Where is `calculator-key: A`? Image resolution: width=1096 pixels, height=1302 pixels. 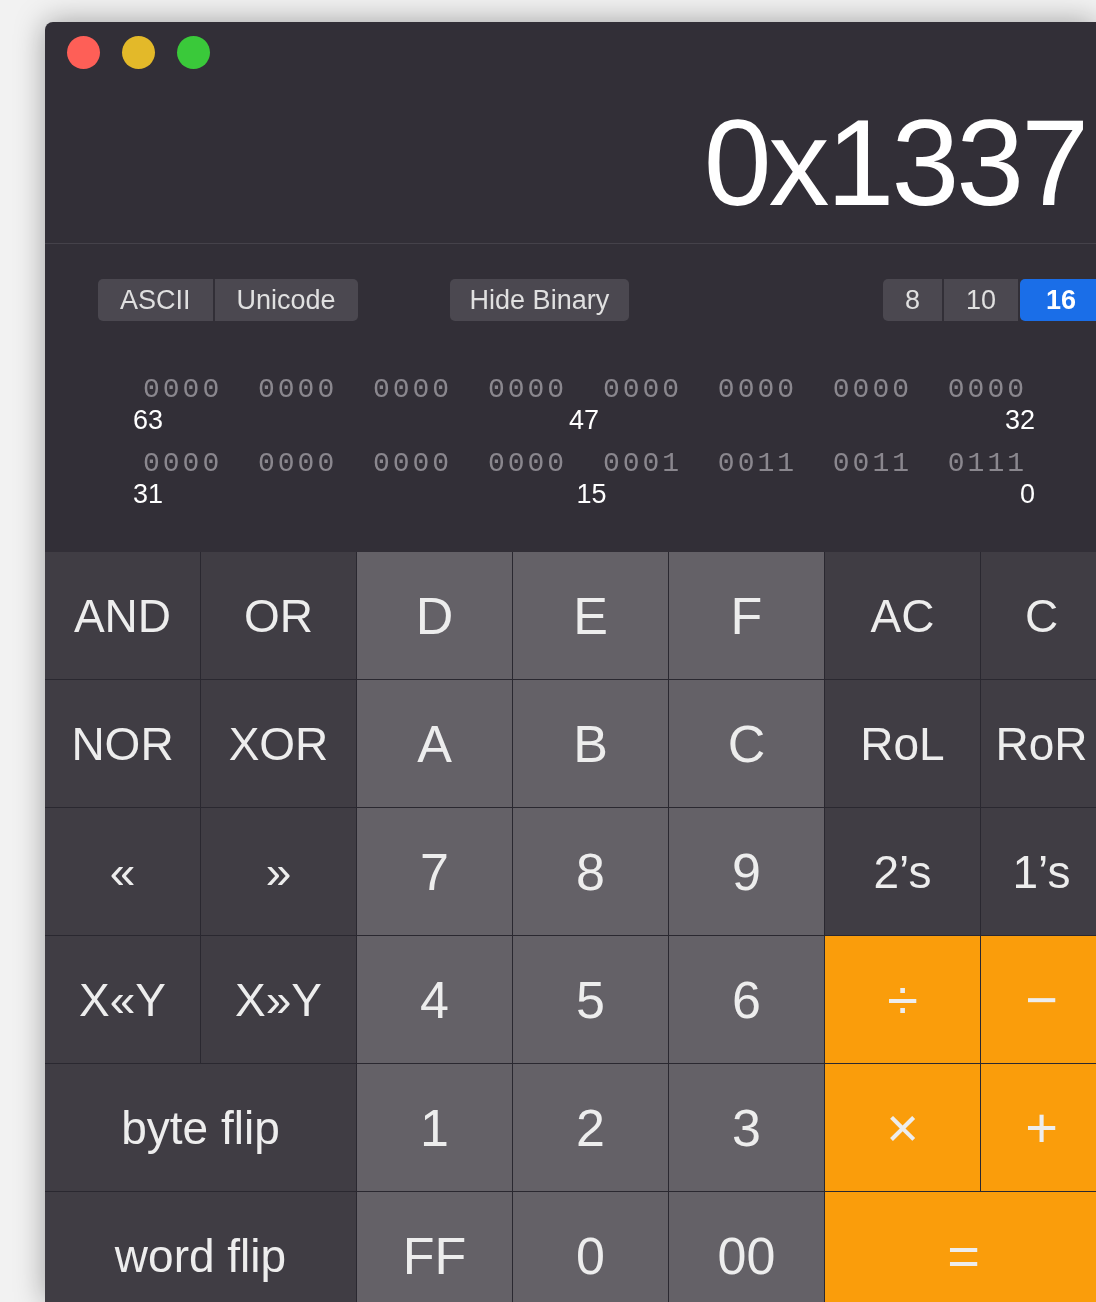 calculator-key: A is located at coordinates (434, 743).